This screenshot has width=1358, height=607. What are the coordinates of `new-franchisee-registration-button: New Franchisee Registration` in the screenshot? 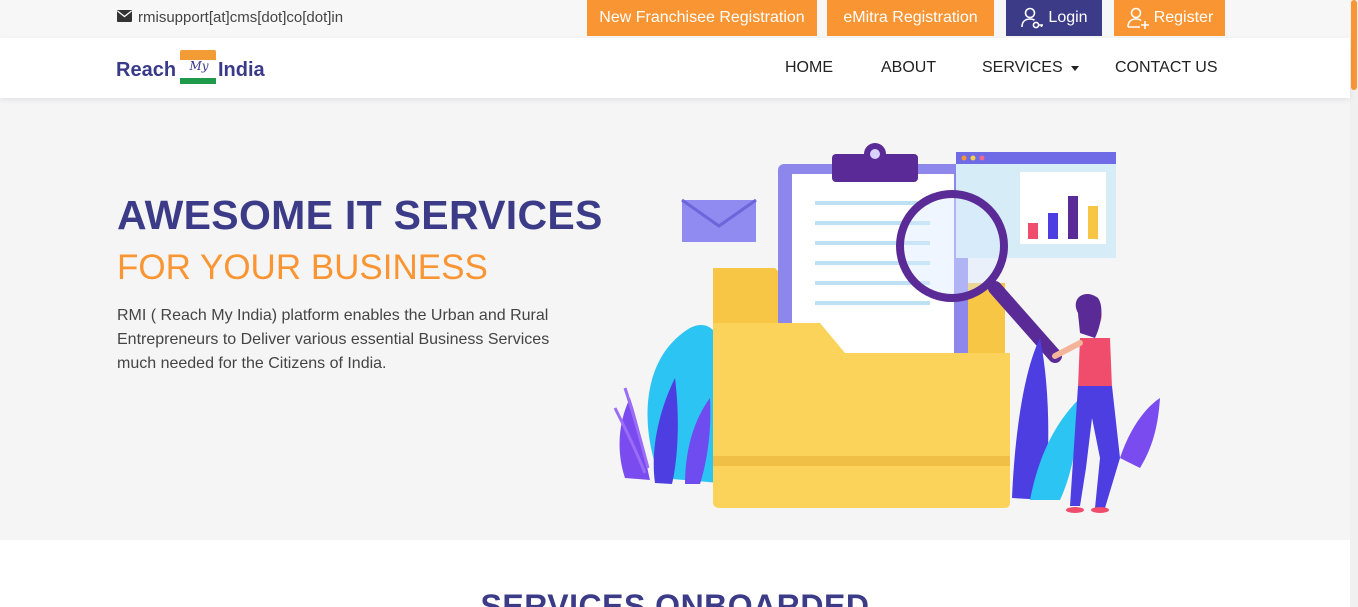 It's located at (702, 18).